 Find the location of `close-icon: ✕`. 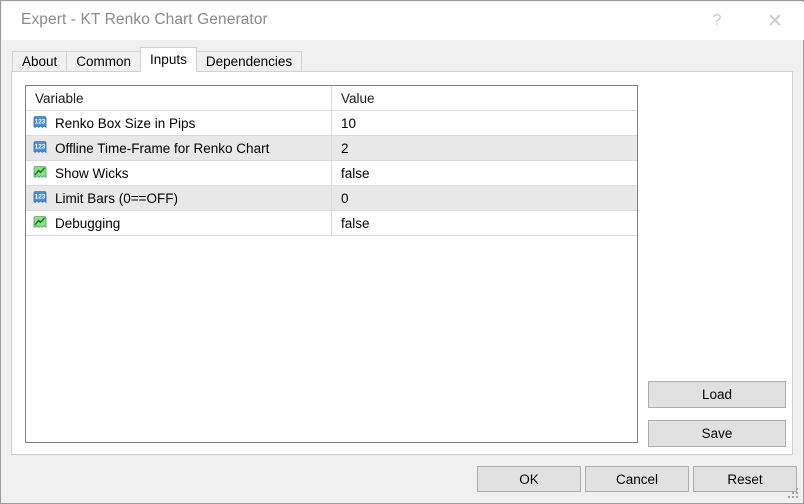

close-icon: ✕ is located at coordinates (775, 21).